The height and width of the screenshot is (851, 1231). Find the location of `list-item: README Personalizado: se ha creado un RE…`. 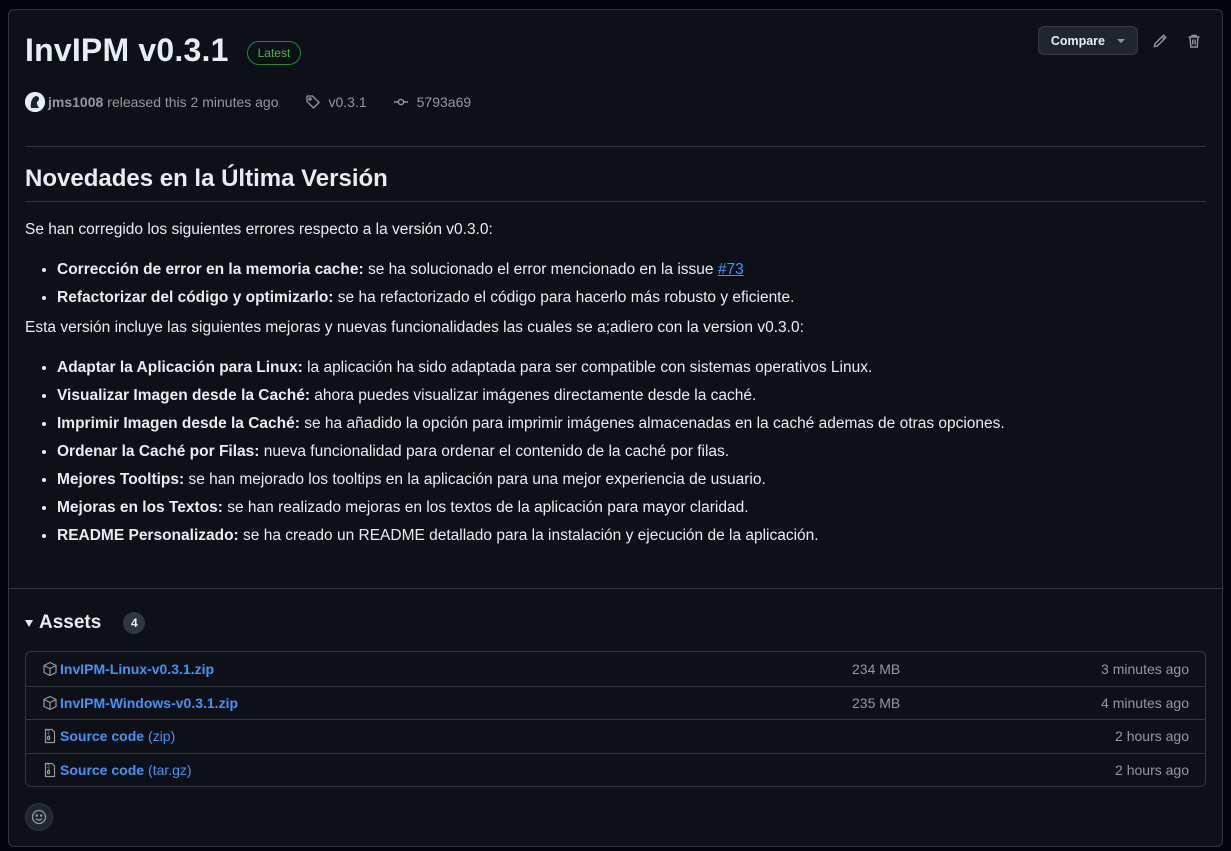

list-item: README Personalizado: se ha creado un RE… is located at coordinates (631, 536).